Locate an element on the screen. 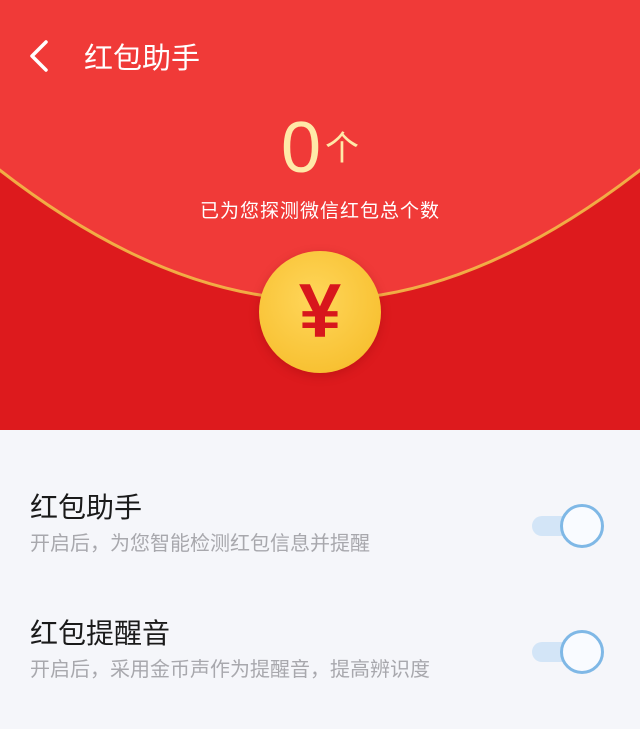  packet-count-display: 0个 is located at coordinates (320, 148).